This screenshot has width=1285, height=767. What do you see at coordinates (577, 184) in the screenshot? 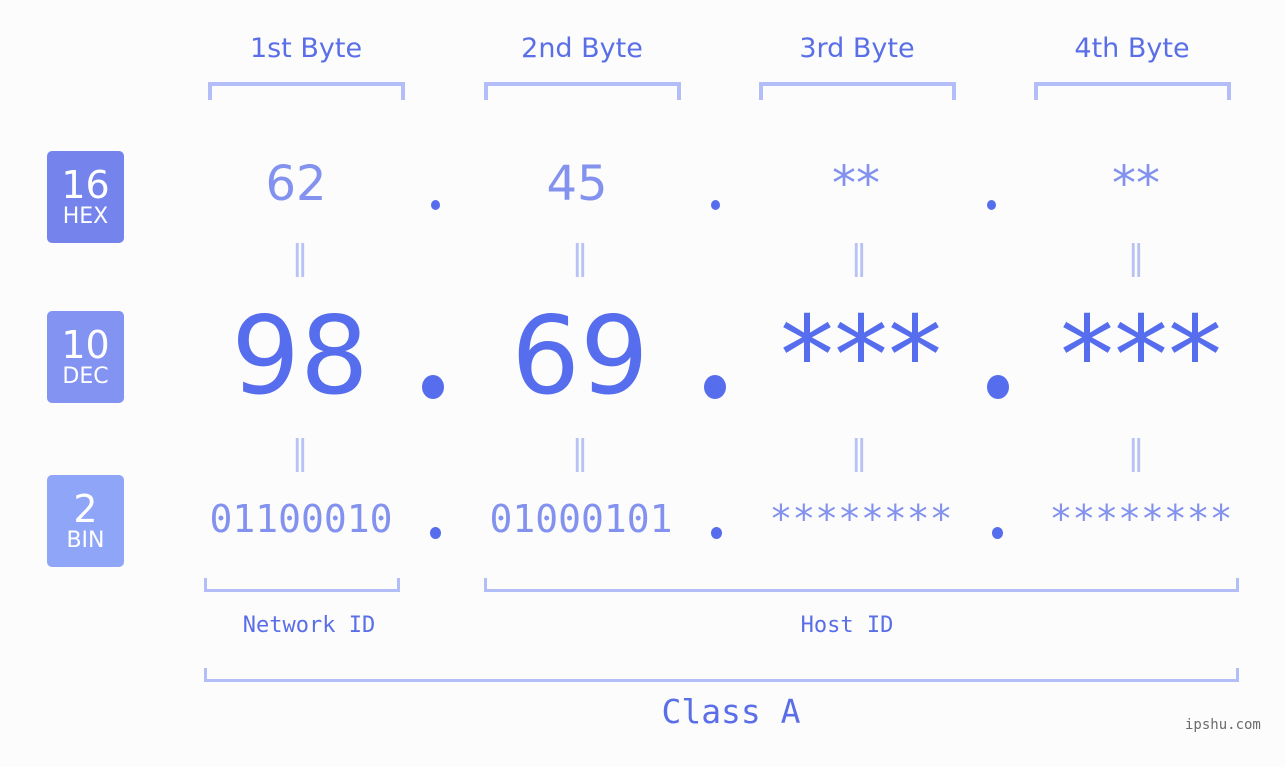
I see `hex-value-2: 45` at bounding box center [577, 184].